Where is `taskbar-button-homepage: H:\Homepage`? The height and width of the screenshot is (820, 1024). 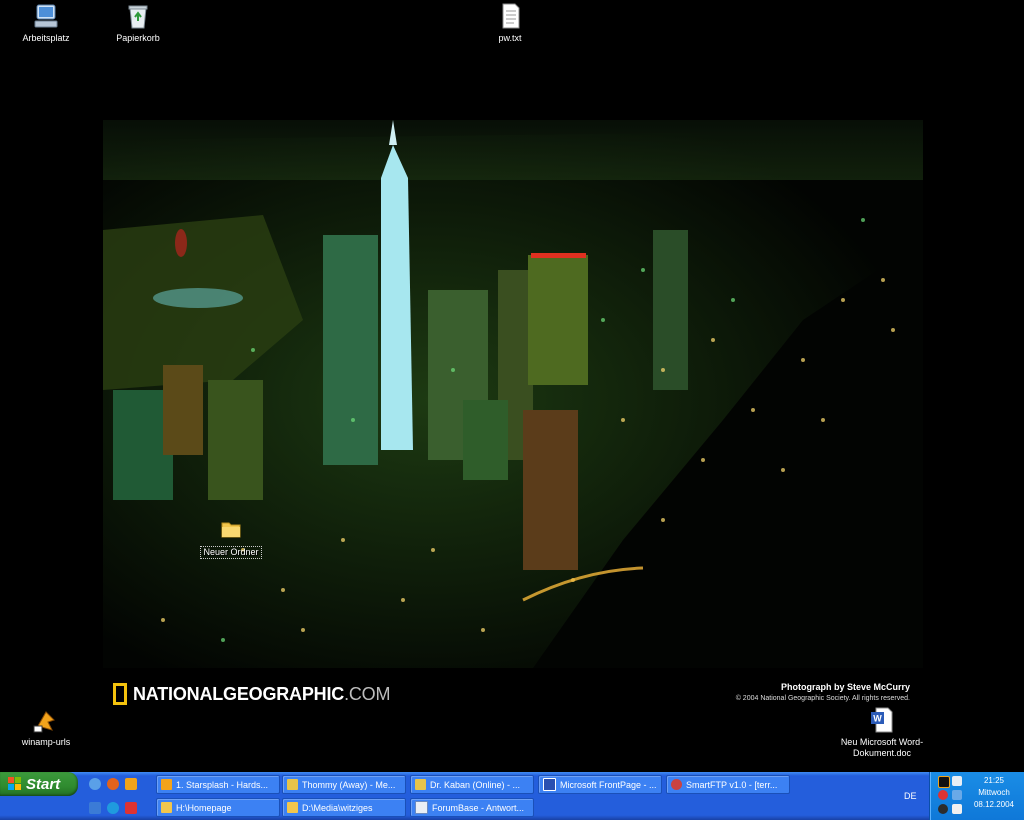 taskbar-button-homepage: H:\Homepage is located at coordinates (218, 807).